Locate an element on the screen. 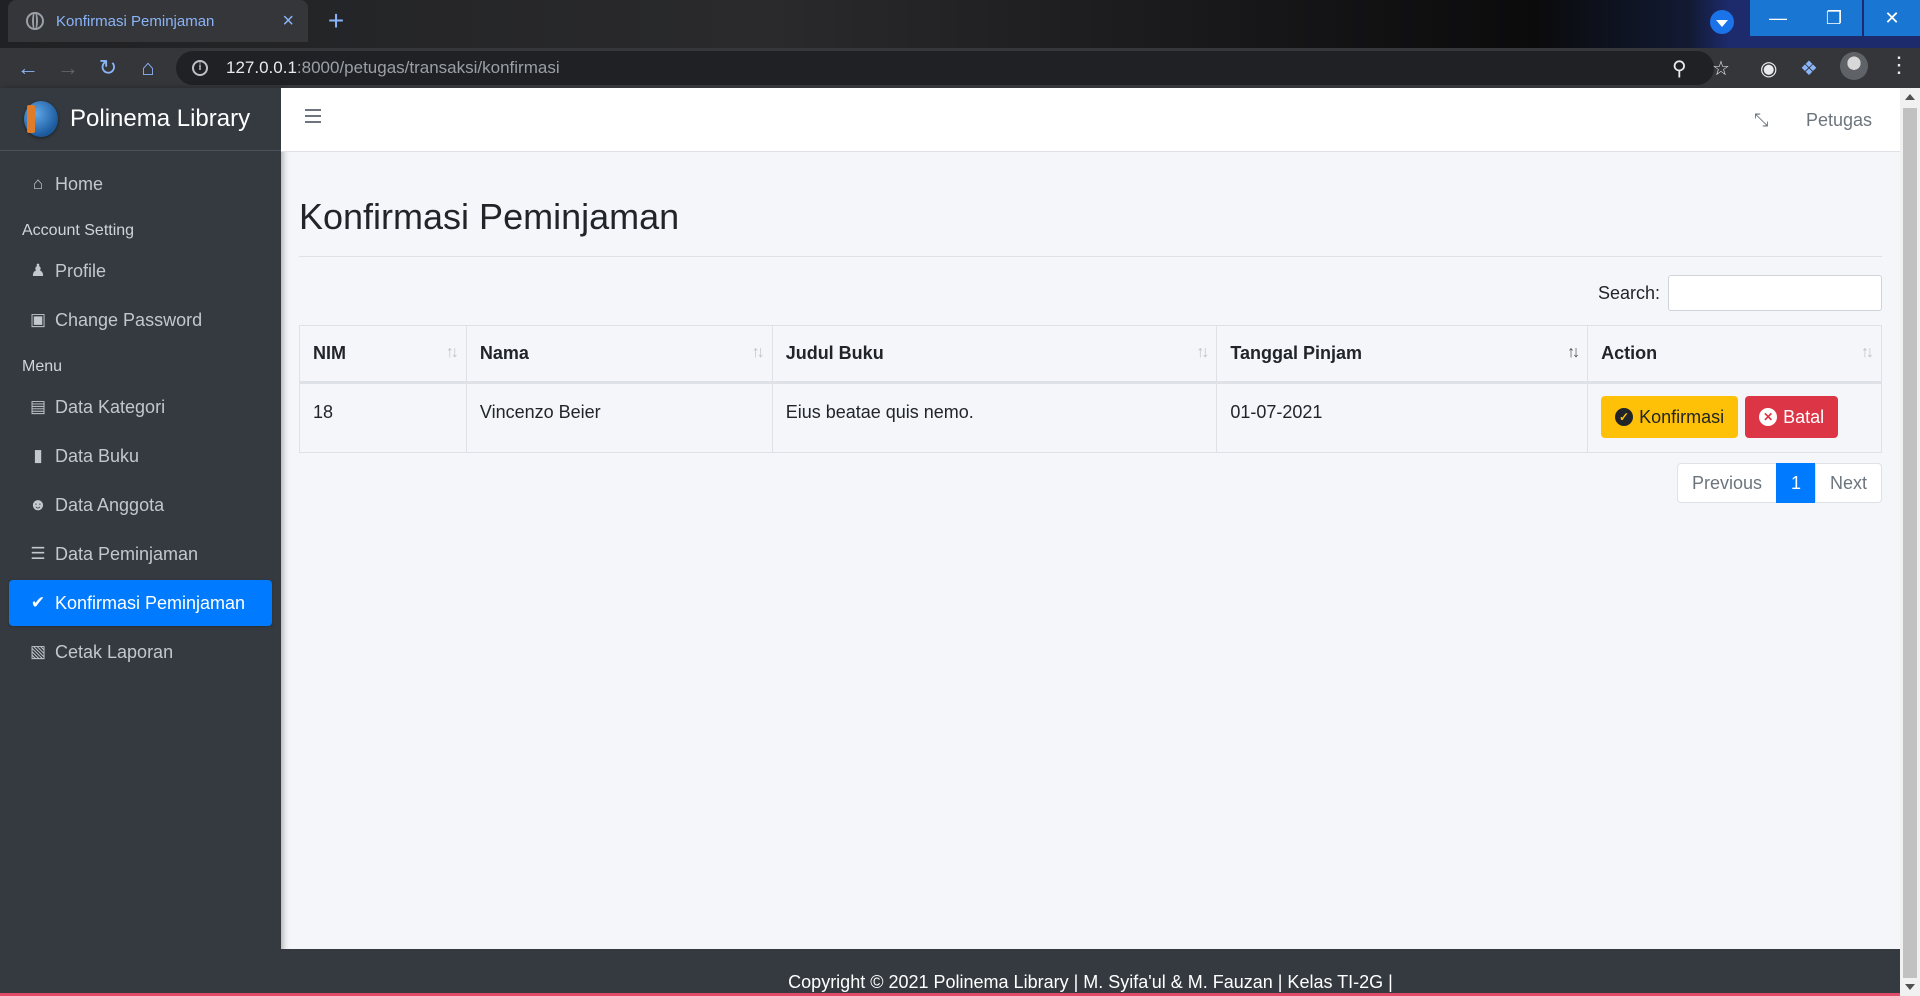 This screenshot has height=996, width=1920. sidebar-item-label: Profile is located at coordinates (81, 270).